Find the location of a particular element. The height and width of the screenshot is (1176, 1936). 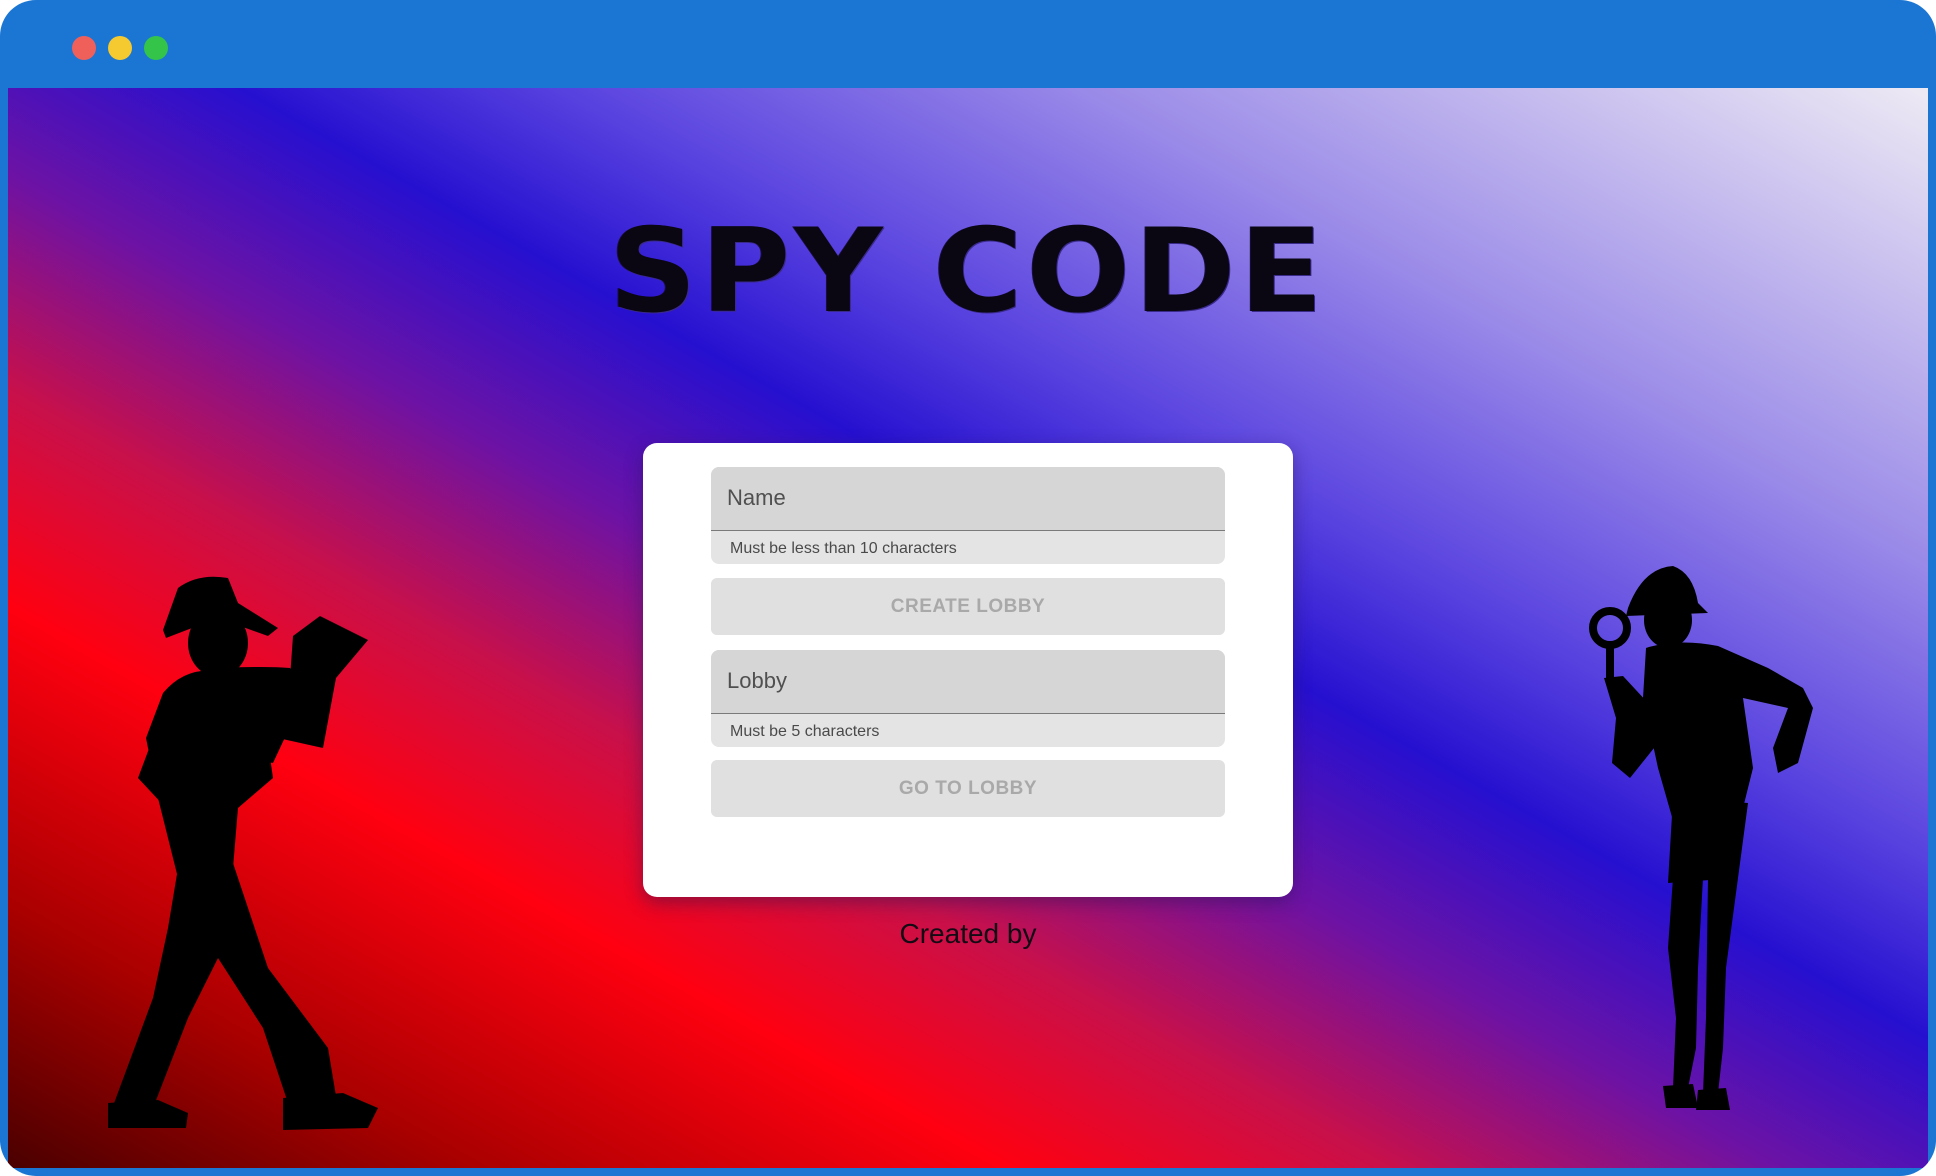

lobby-placeholder: Lobby is located at coordinates (757, 680).